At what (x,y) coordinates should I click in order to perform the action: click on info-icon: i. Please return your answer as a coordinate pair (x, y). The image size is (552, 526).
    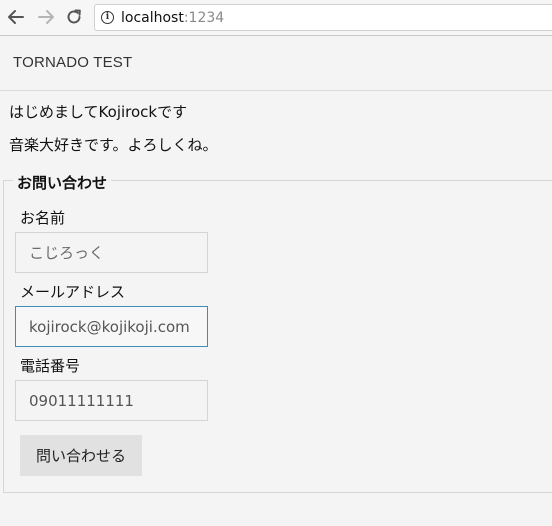
    Looking at the image, I should click on (107, 17).